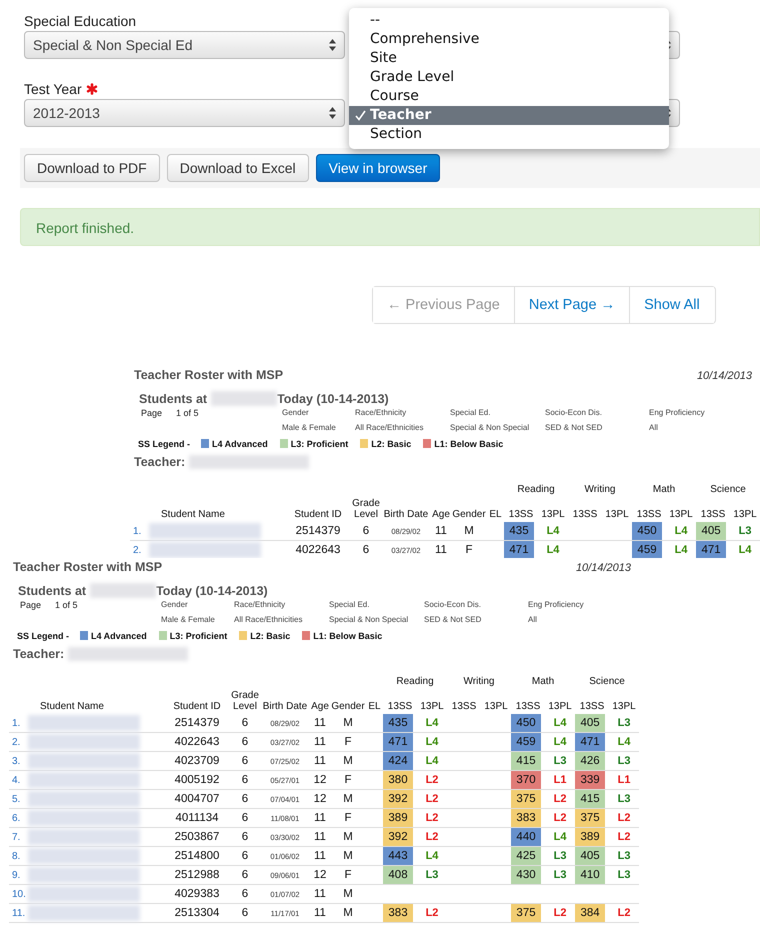  What do you see at coordinates (509, 115) in the screenshot?
I see `menu-option: Teacher` at bounding box center [509, 115].